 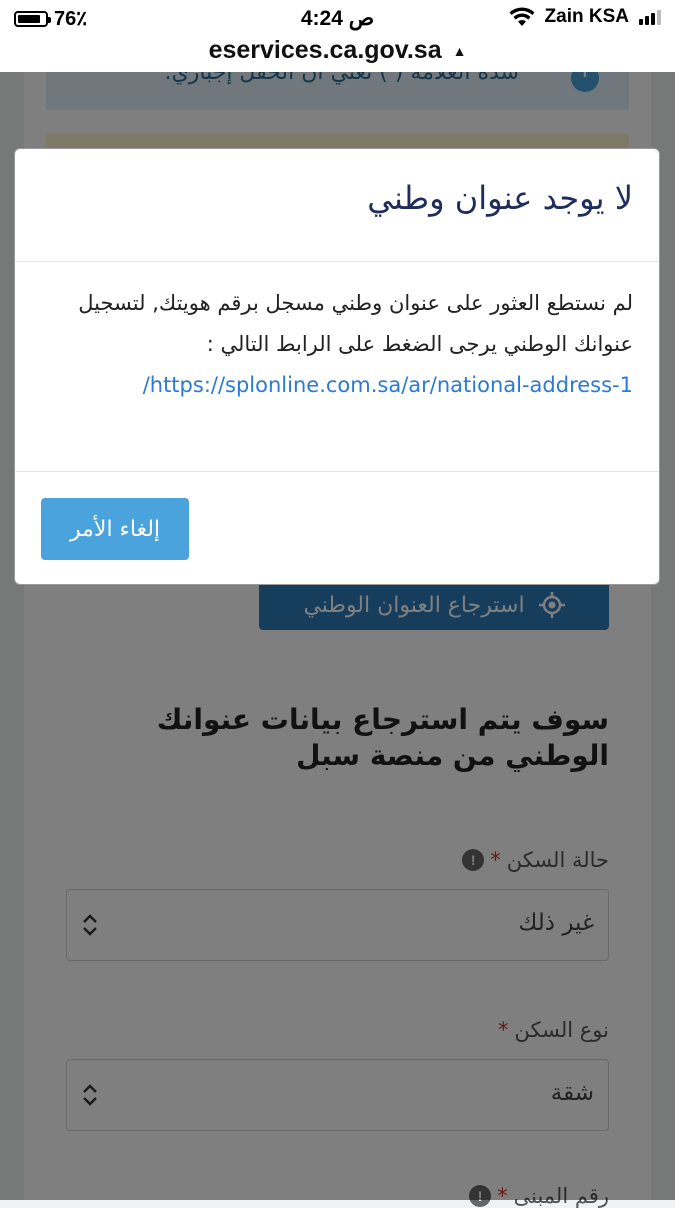 I want to click on modal-header: لا يوجد عنوان وطني, so click(x=337, y=205).